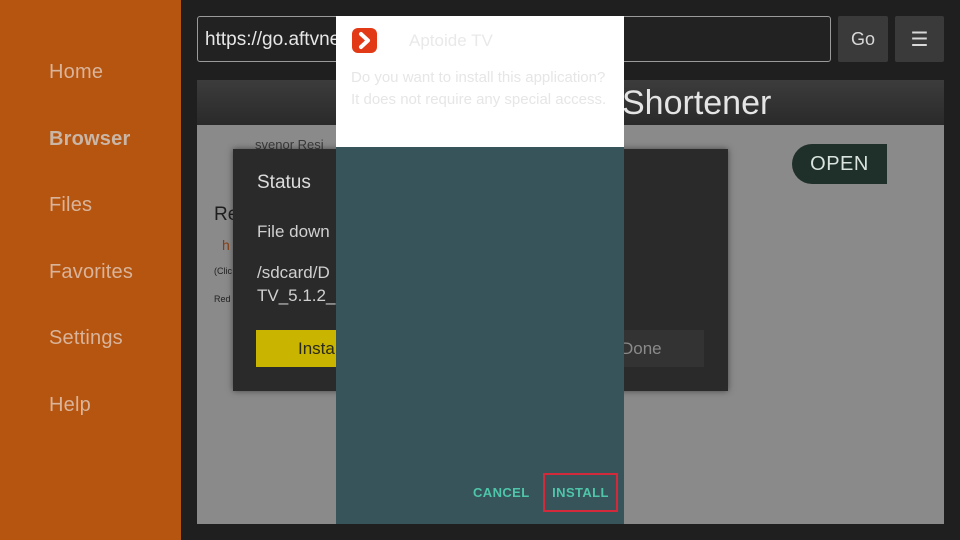 This screenshot has height=540, width=960. Describe the element at coordinates (223, 271) in the screenshot. I see `page-text: (Clic` at that location.